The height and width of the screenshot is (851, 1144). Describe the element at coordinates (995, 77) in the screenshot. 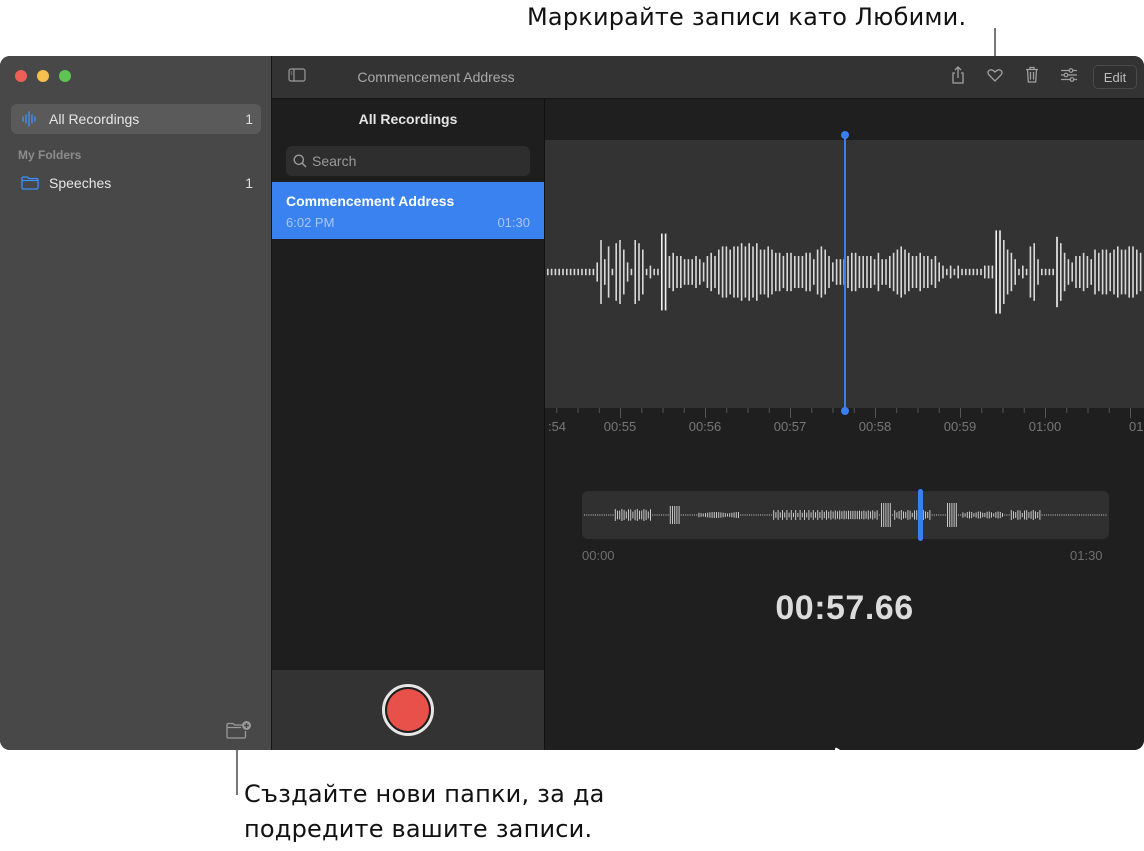

I see `favorite-button` at that location.